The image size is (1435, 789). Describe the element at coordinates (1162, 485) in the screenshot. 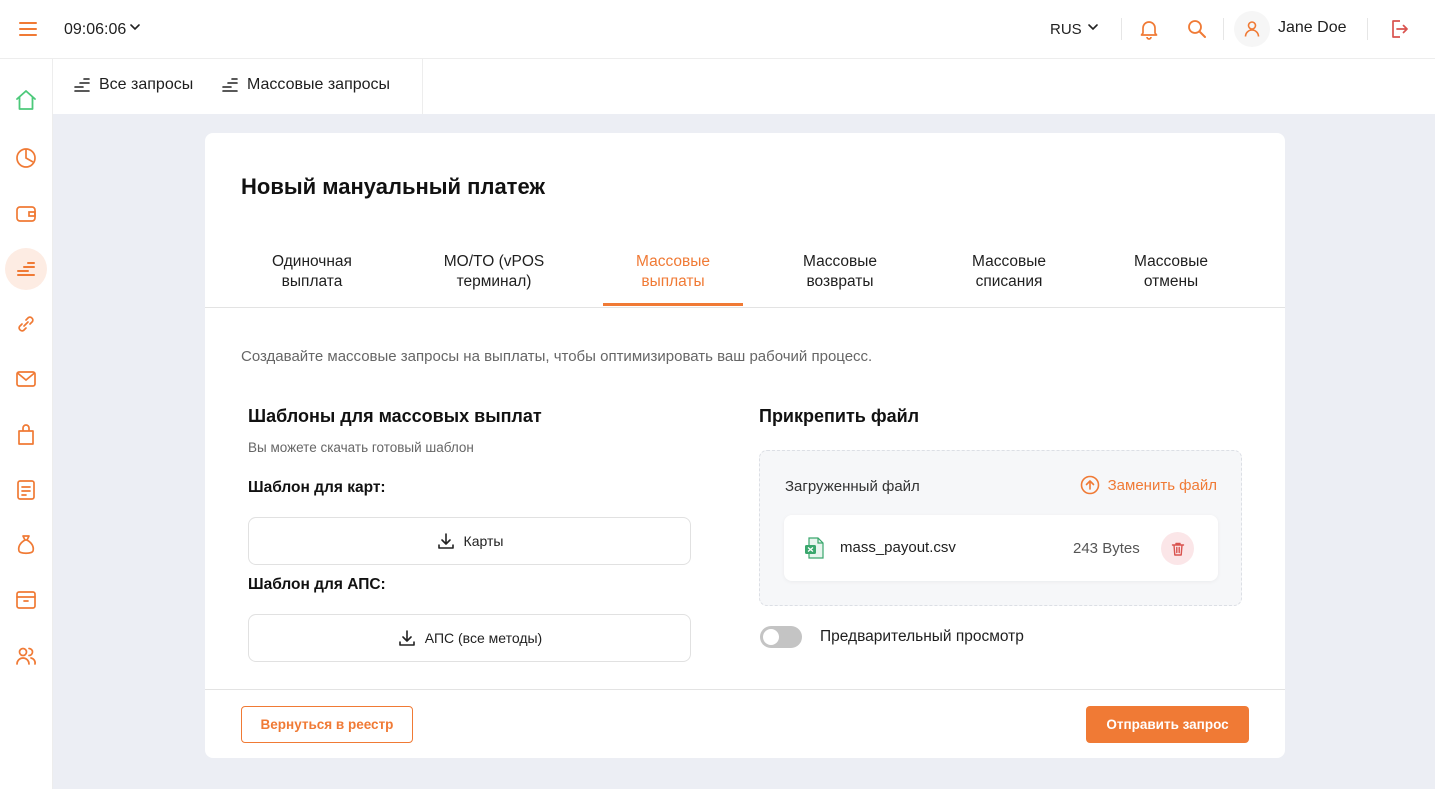

I see `replace-file-label: Заменить файл` at that location.